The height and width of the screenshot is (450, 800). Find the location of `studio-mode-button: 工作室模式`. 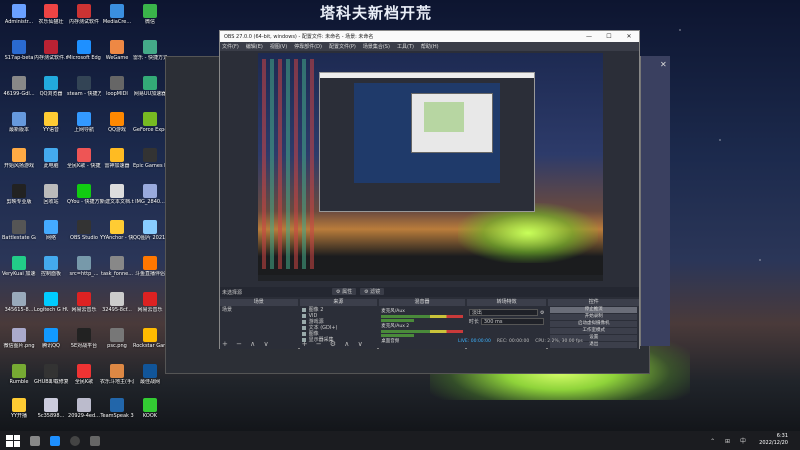

studio-mode-button: 工作室模式 is located at coordinates (593, 331).